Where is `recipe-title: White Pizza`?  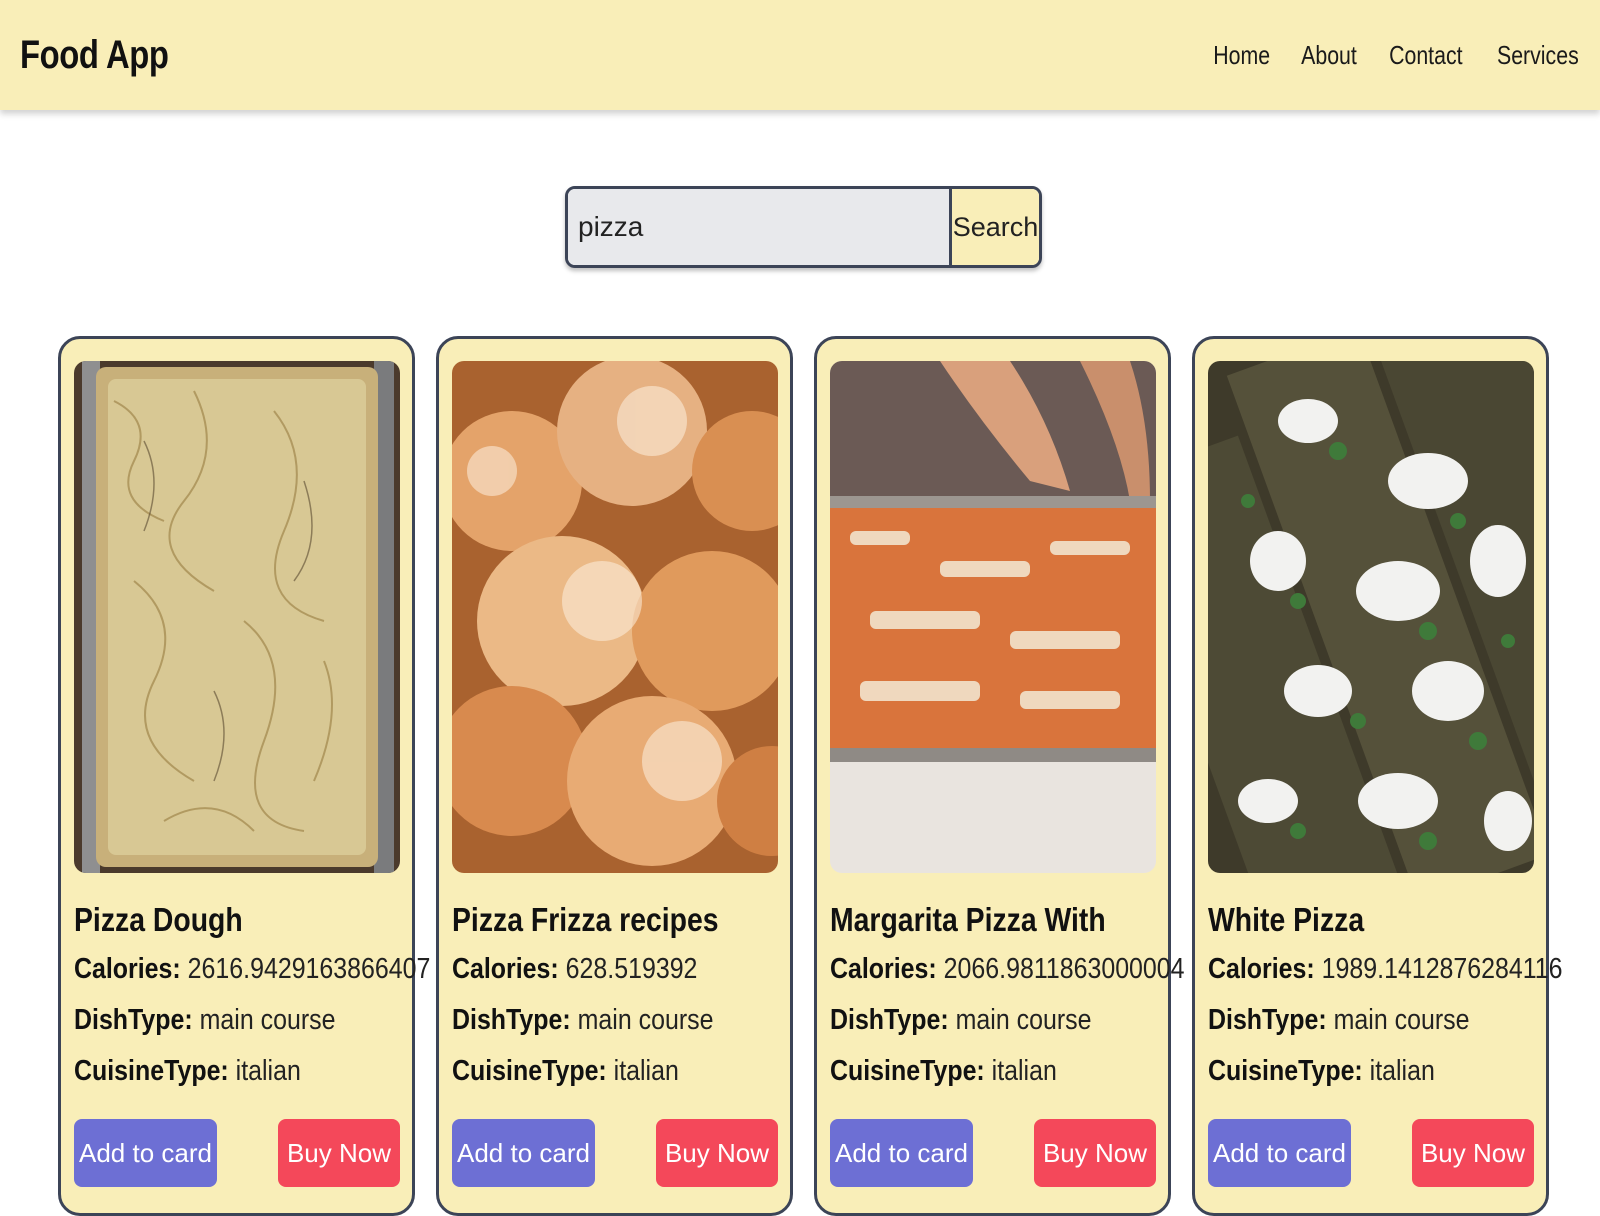
recipe-title: White Pizza is located at coordinates (1286, 919).